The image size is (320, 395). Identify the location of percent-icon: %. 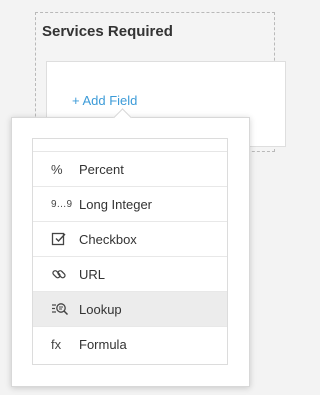
(57, 169).